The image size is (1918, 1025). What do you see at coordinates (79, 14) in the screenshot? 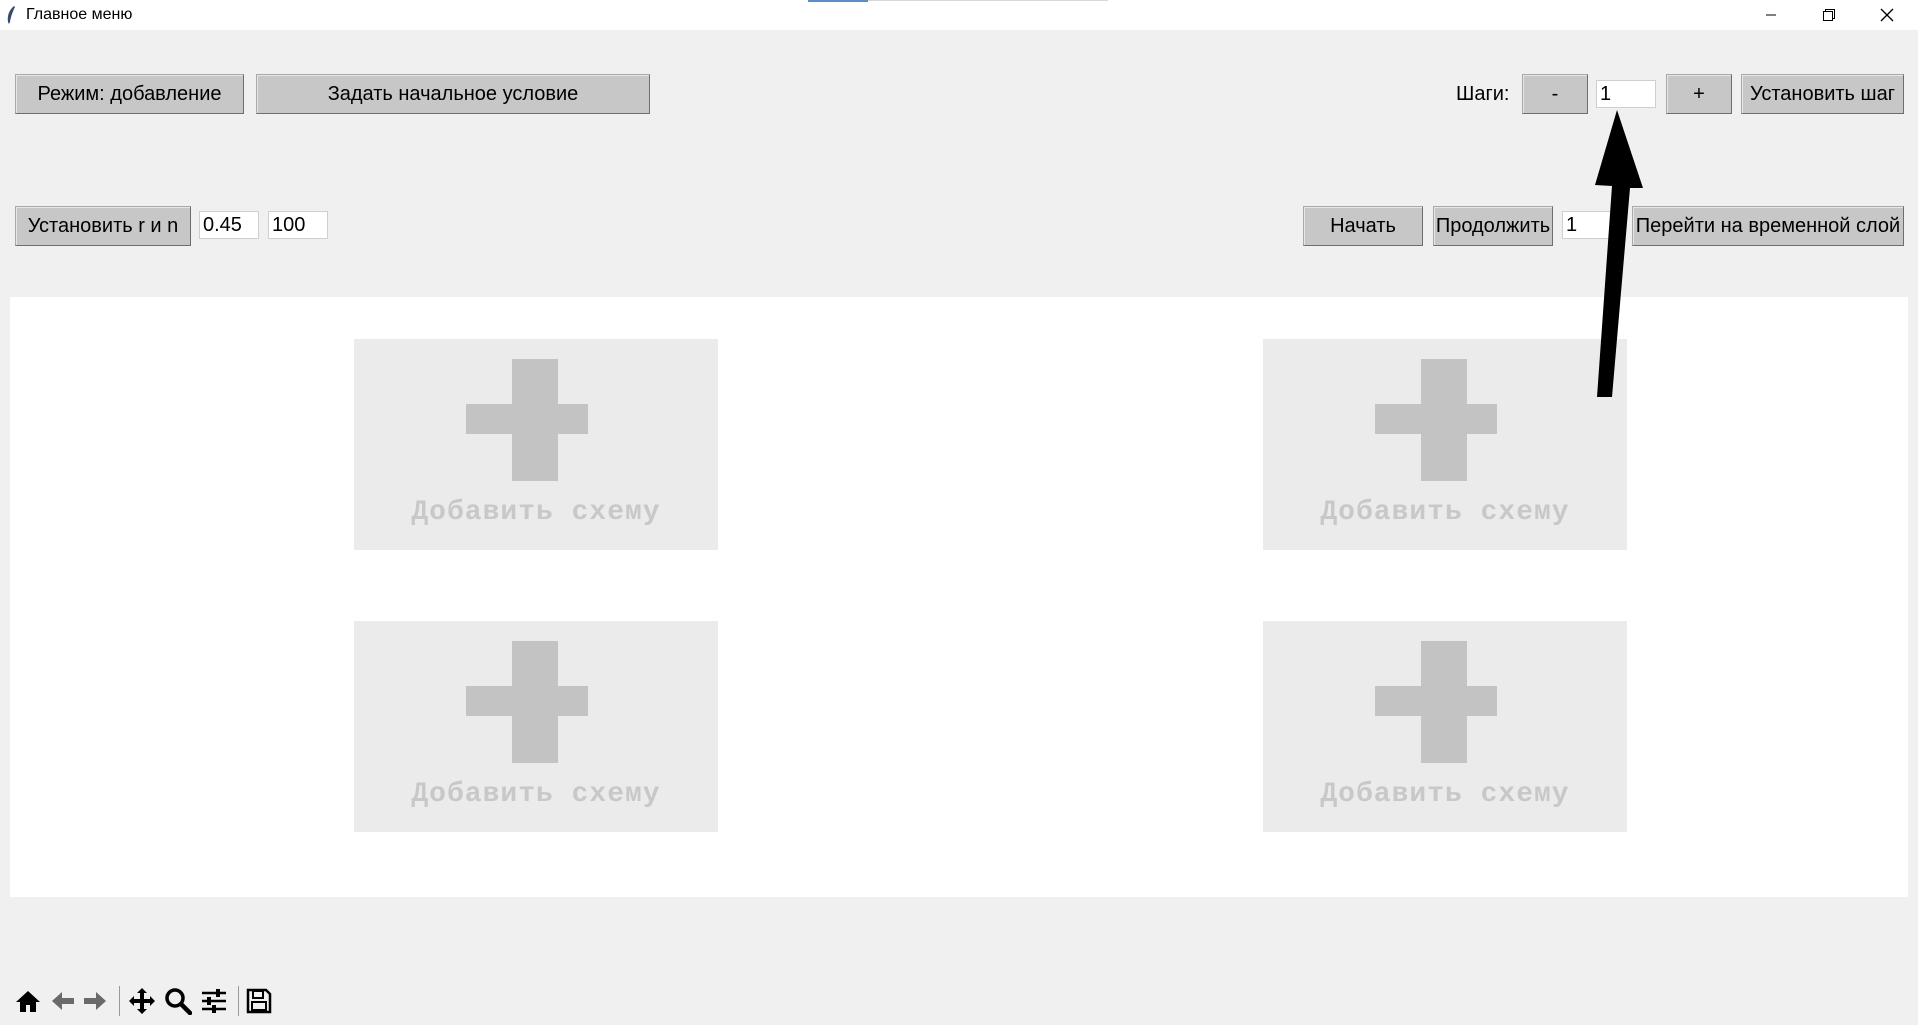
I see `window-title: Главное меню` at bounding box center [79, 14].